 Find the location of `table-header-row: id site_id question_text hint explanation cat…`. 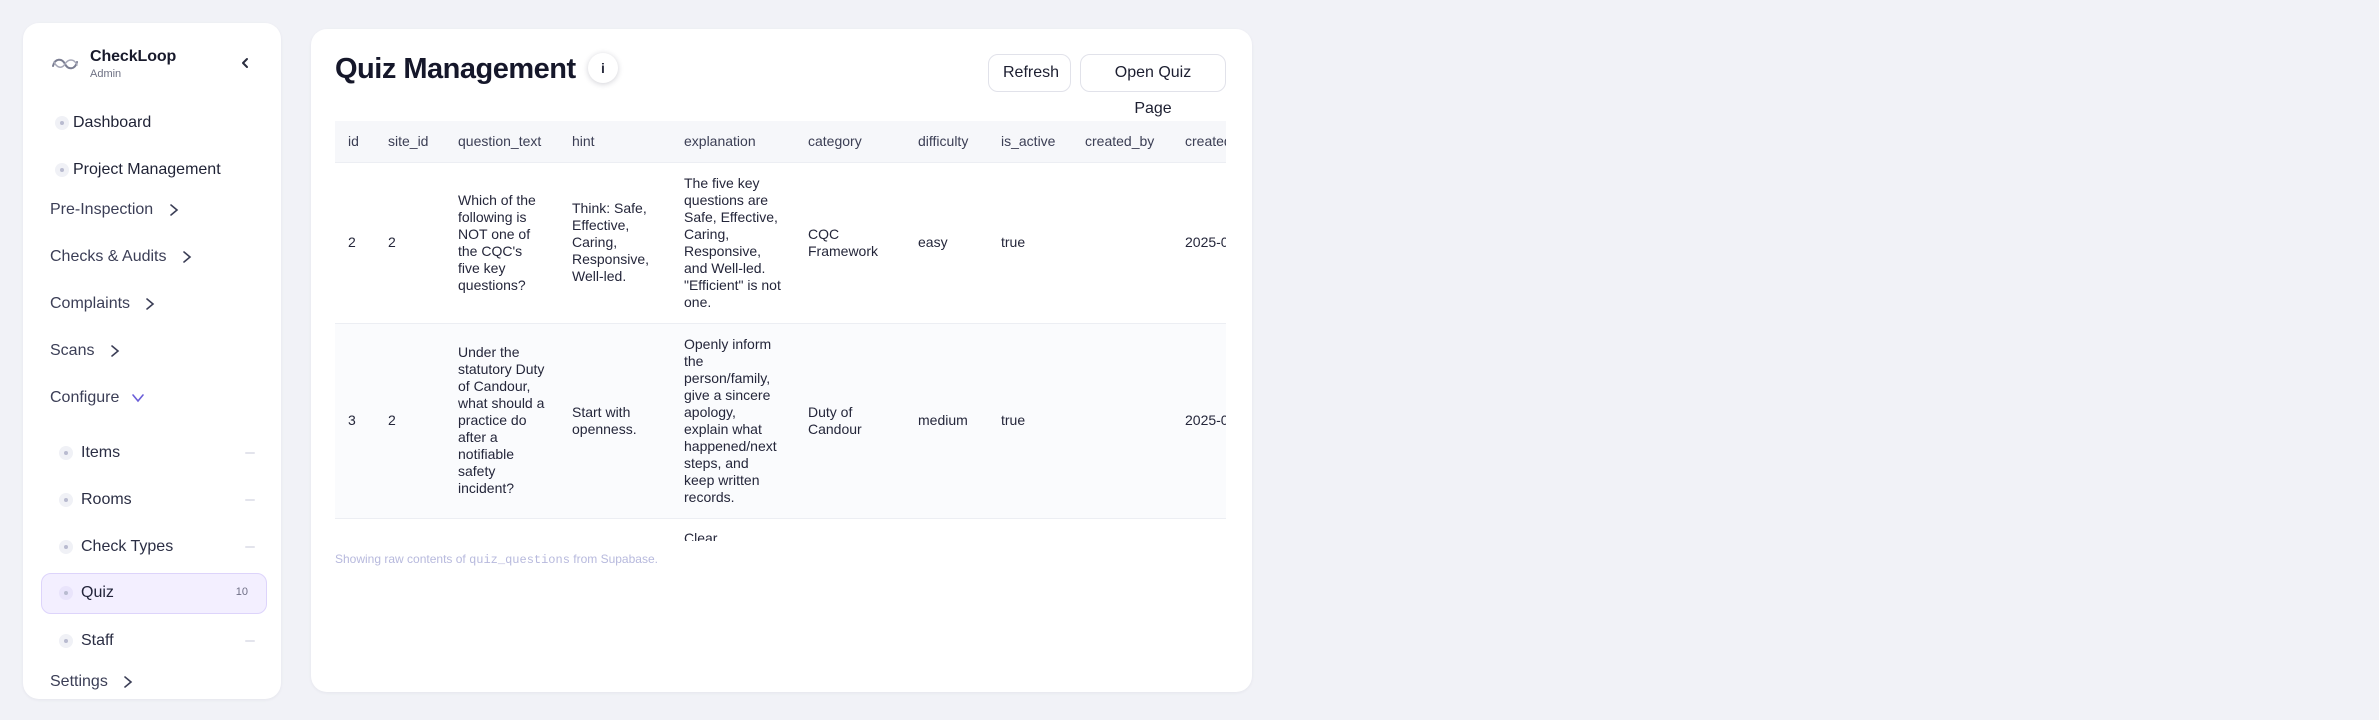

table-header-row: id site_id question_text hint explanation cat… is located at coordinates (780, 142).